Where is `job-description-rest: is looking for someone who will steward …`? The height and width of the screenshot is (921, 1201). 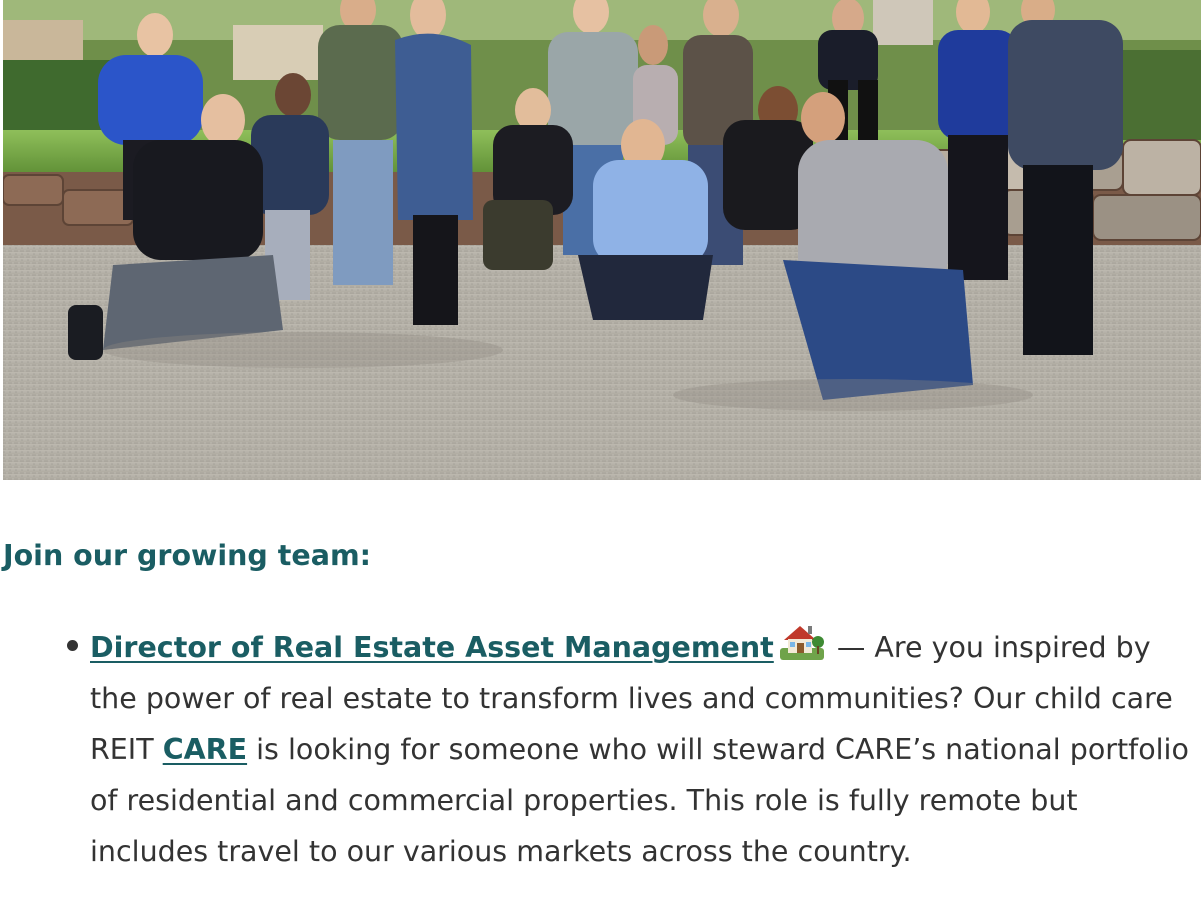 job-description-rest: is looking for someone who will steward … is located at coordinates (639, 800).